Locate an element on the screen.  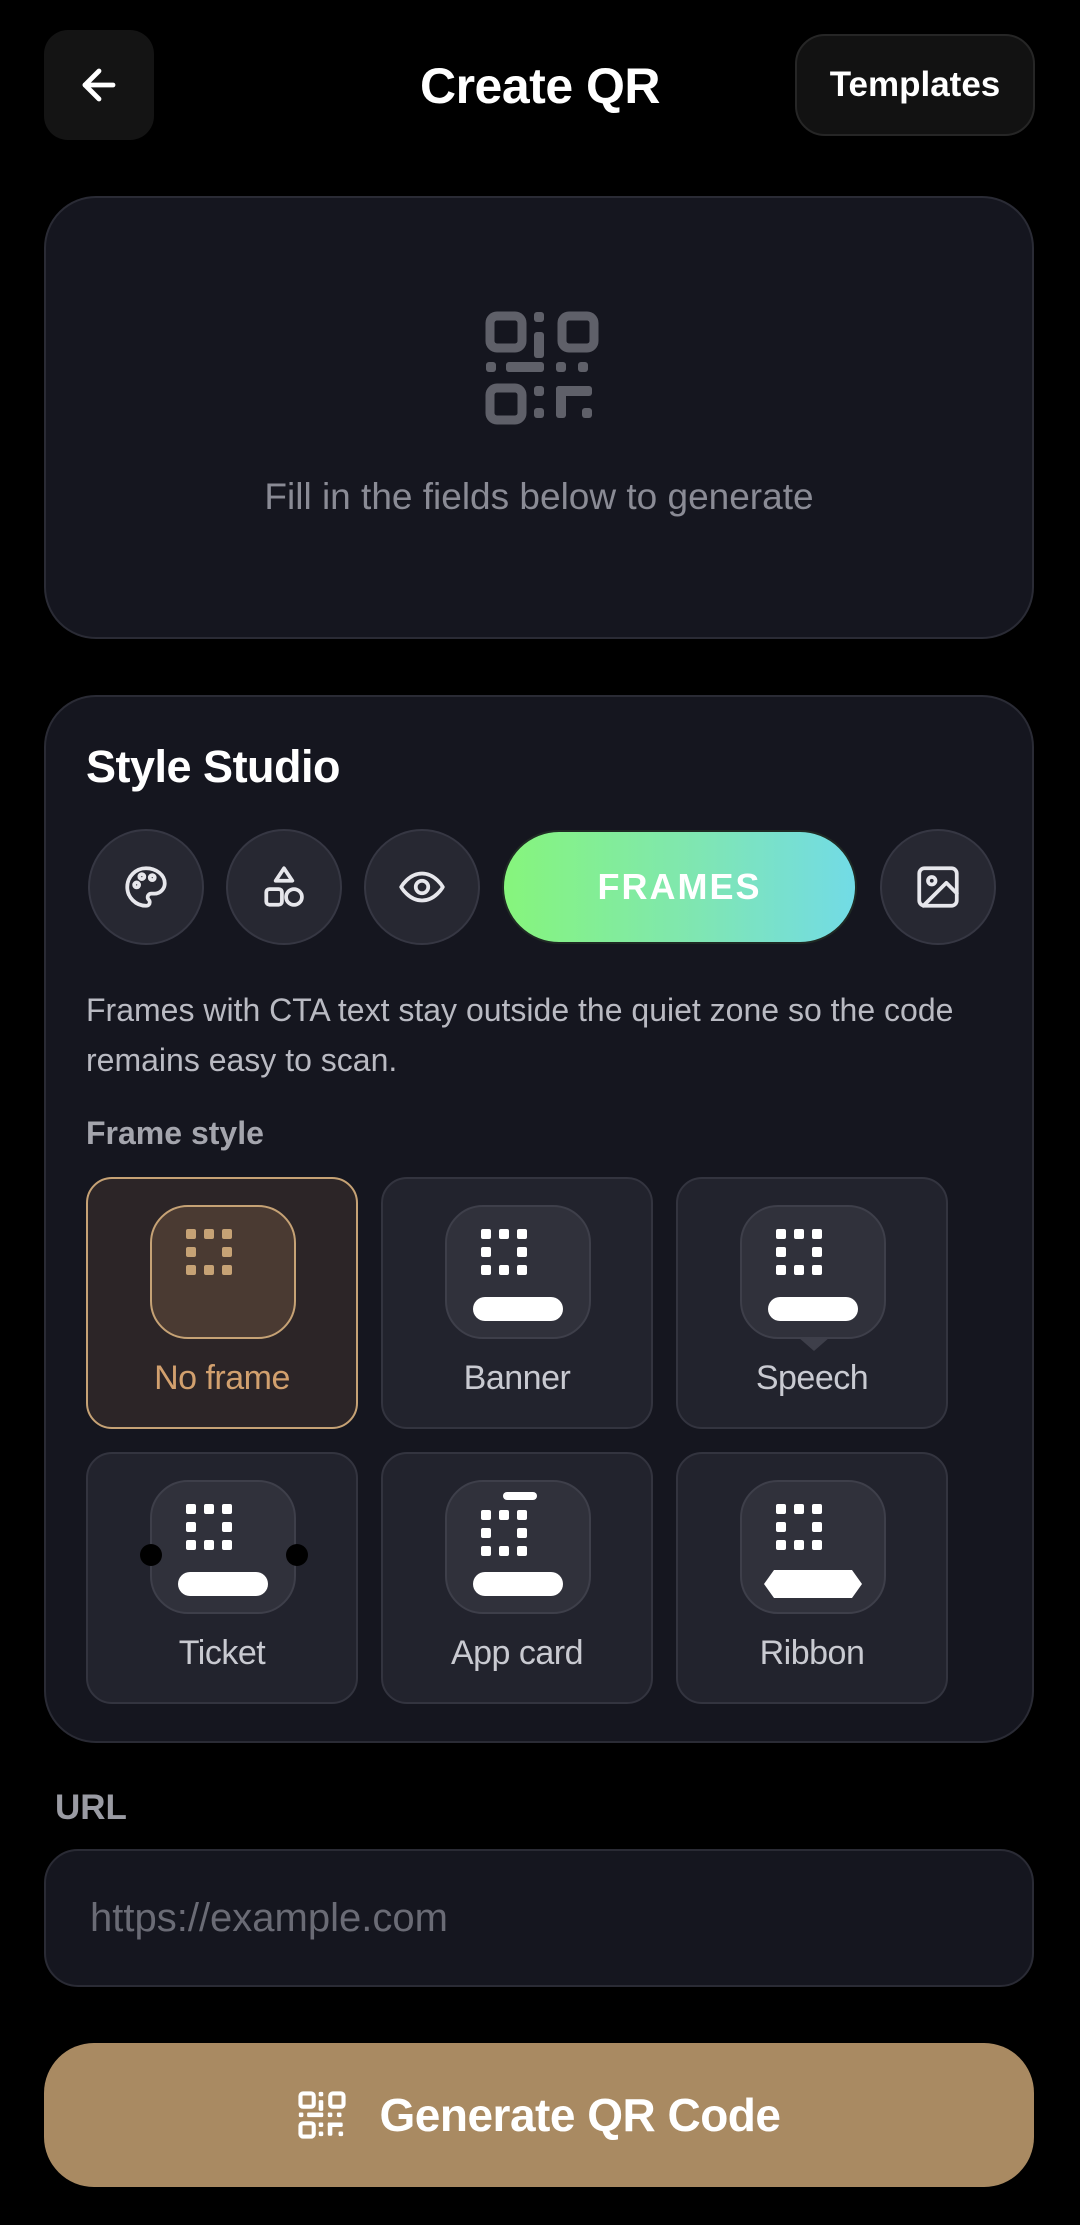
tab-frames: FRAMES is located at coordinates (679, 887).